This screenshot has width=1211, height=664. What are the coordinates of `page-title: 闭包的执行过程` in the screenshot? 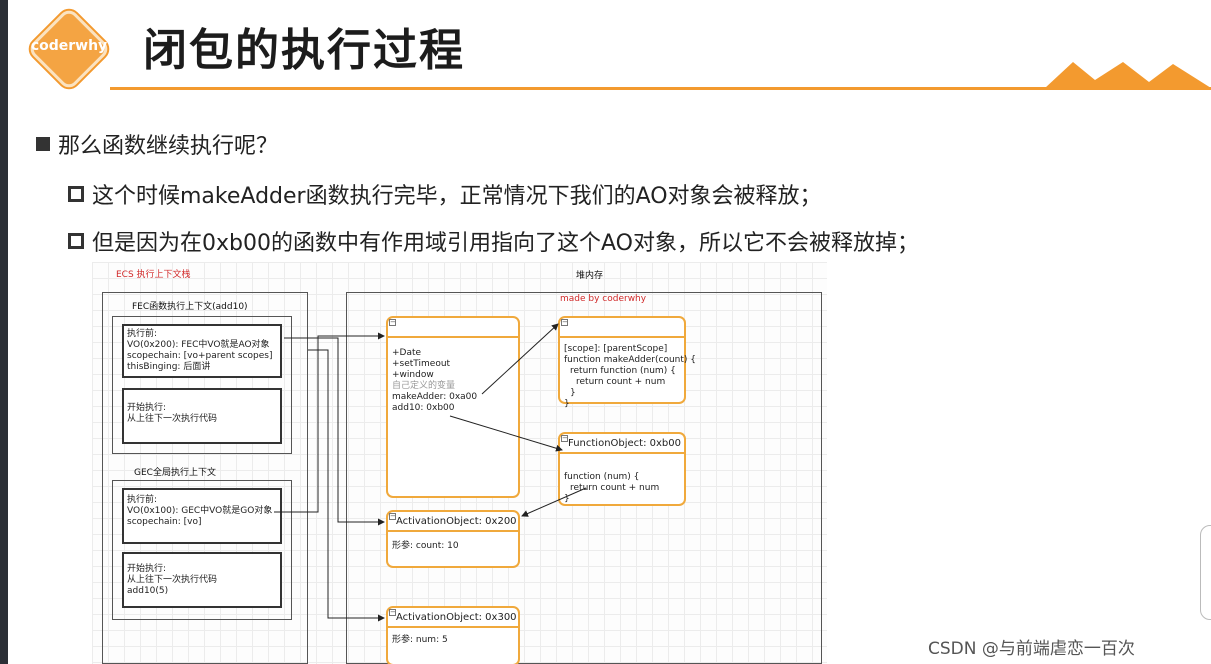 It's located at (304, 50).